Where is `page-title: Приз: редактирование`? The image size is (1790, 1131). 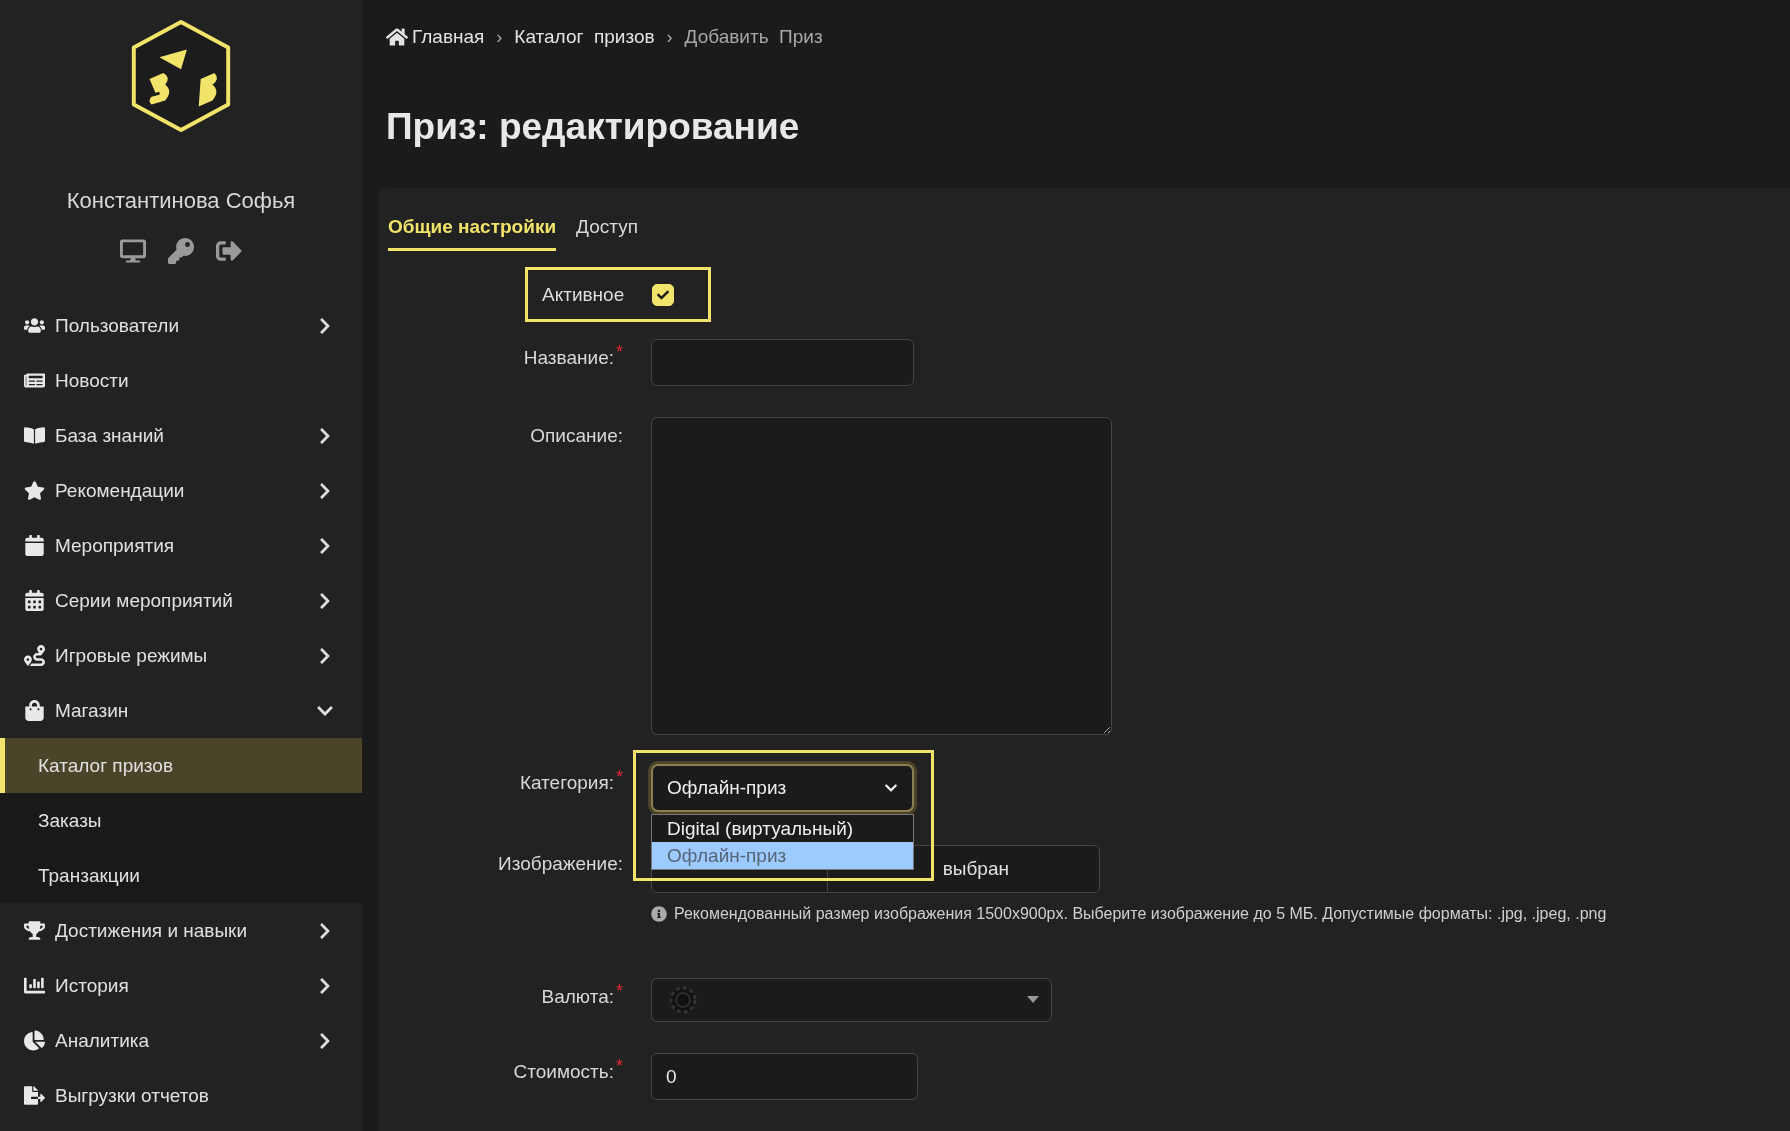
page-title: Приз: редактирование is located at coordinates (593, 127).